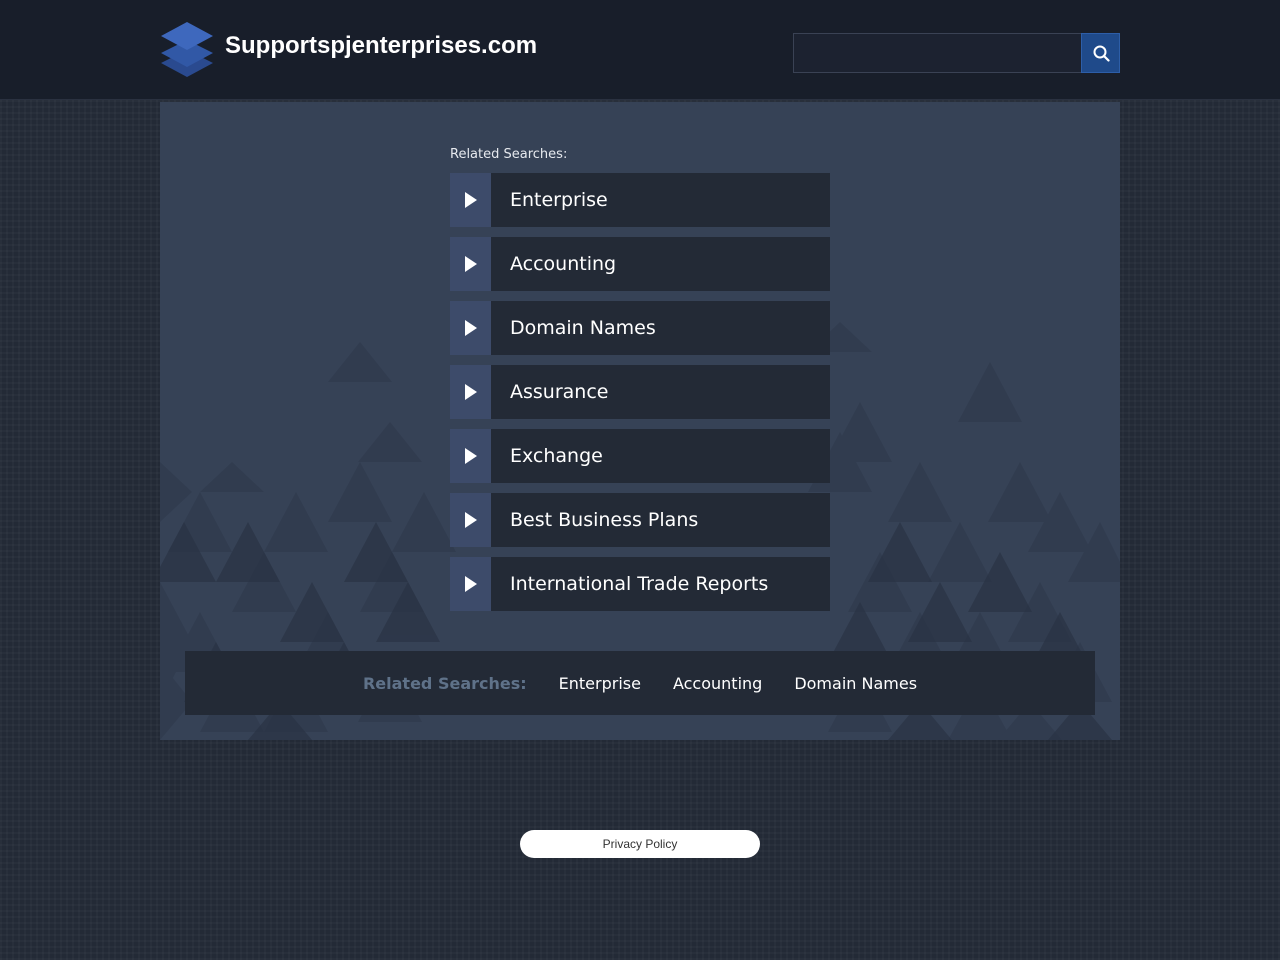  I want to click on footer-link-accounting: Accounting, so click(717, 683).